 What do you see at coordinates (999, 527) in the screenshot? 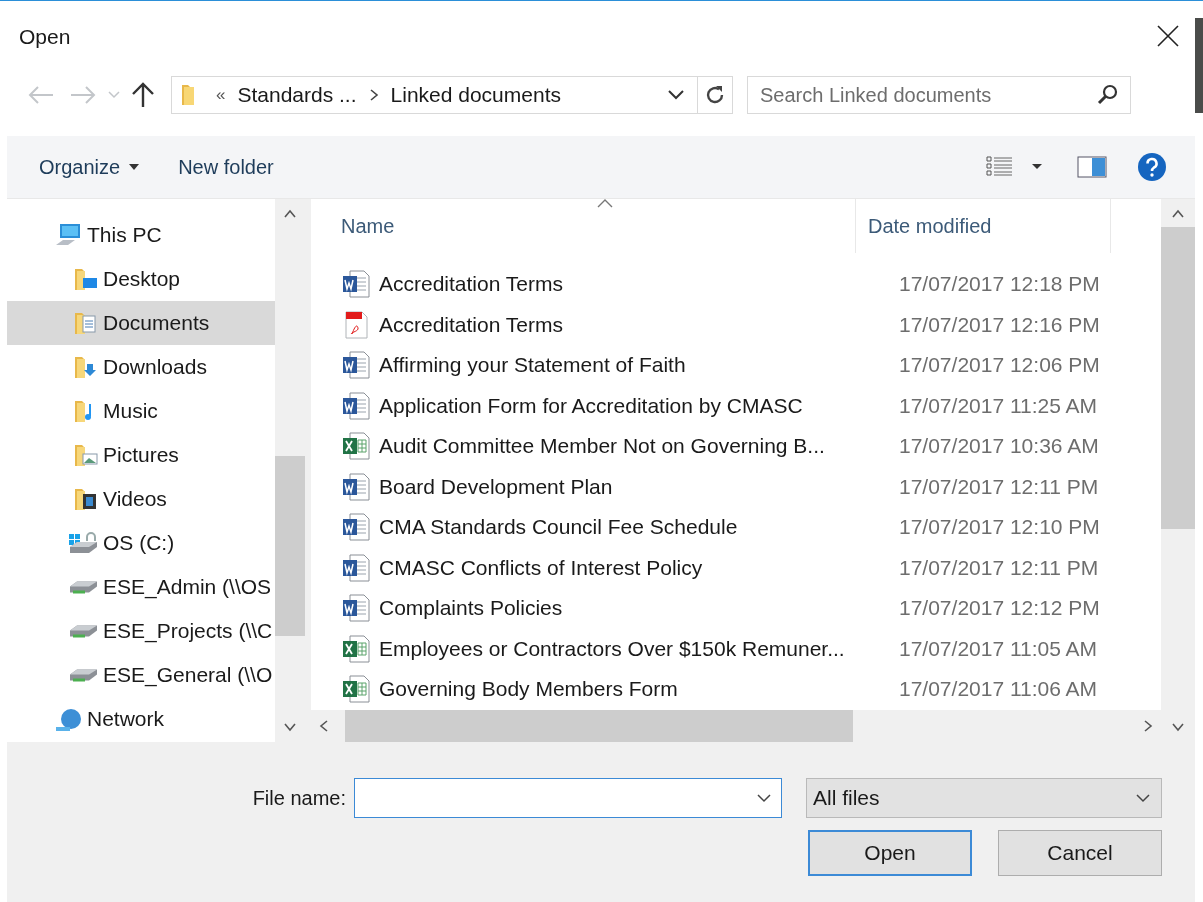
I see `date-cell: 17/07/2017 12:10 PM` at bounding box center [999, 527].